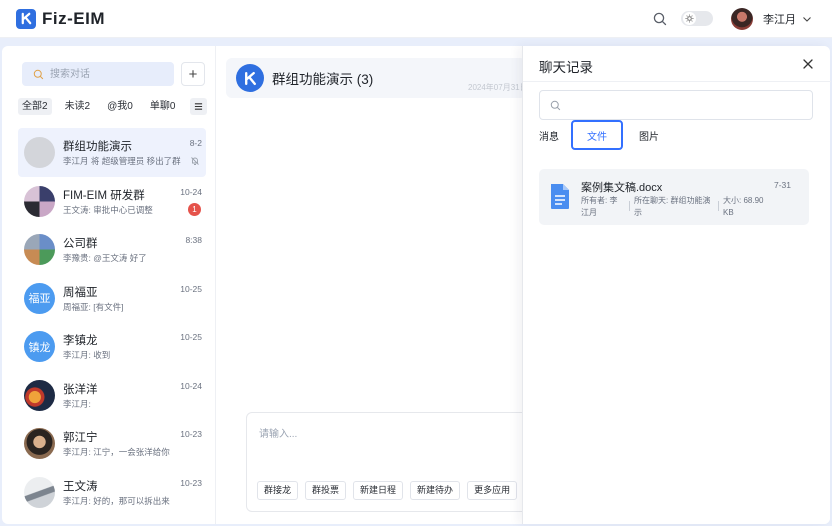 This screenshot has width=832, height=526. I want to click on conversation-item: 福亚 周福亚 10-25 周福亚: [有文件], so click(112, 298).